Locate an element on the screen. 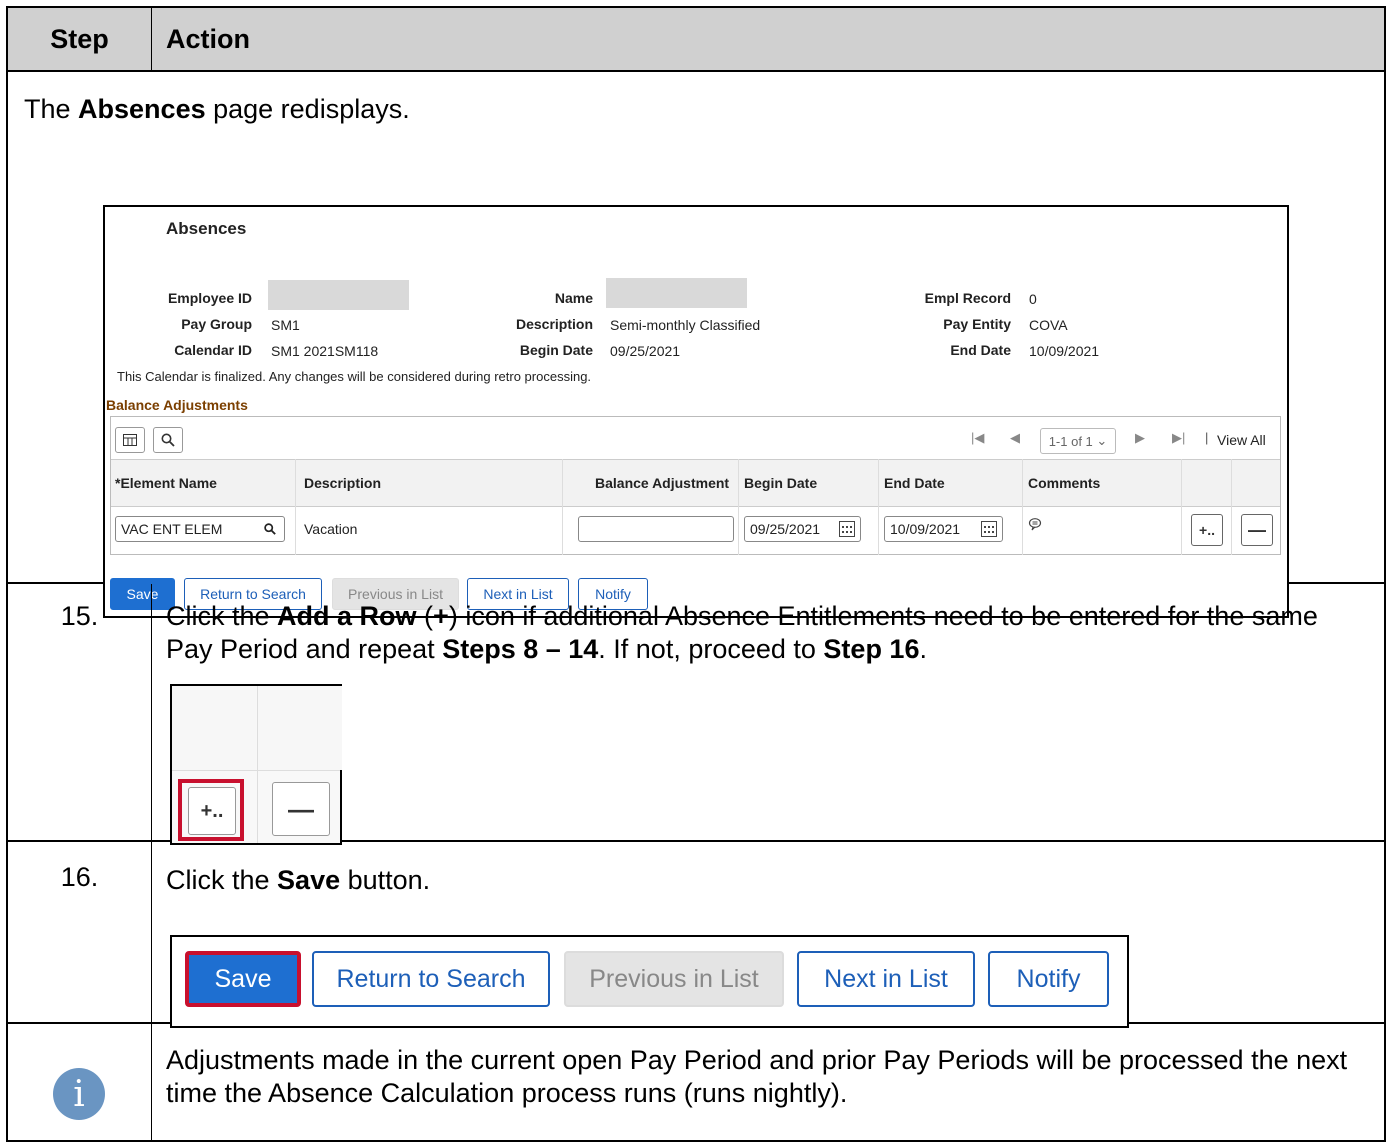  name-label: Name is located at coordinates (573, 298).